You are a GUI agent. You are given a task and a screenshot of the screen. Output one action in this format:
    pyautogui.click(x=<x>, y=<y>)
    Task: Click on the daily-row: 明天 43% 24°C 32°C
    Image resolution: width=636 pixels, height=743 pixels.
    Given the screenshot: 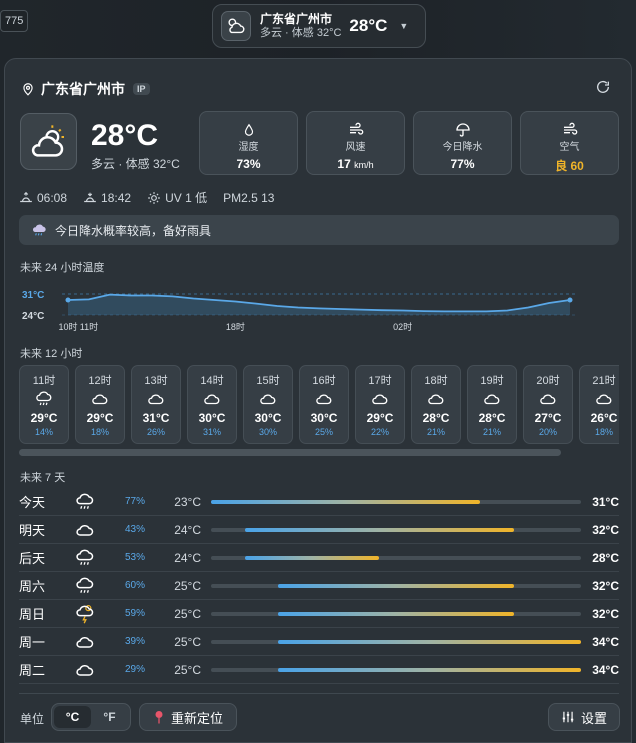 What is the action you would take?
    pyautogui.click(x=319, y=530)
    